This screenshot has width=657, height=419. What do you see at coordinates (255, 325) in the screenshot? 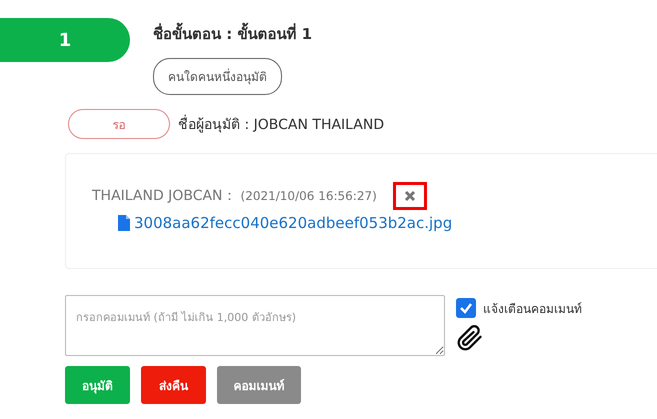
I see `comment-field: กรอกคอมเมนท์ (ถ้ามี ไม่เกิน 1,000 ตัวอักษร)` at bounding box center [255, 325].